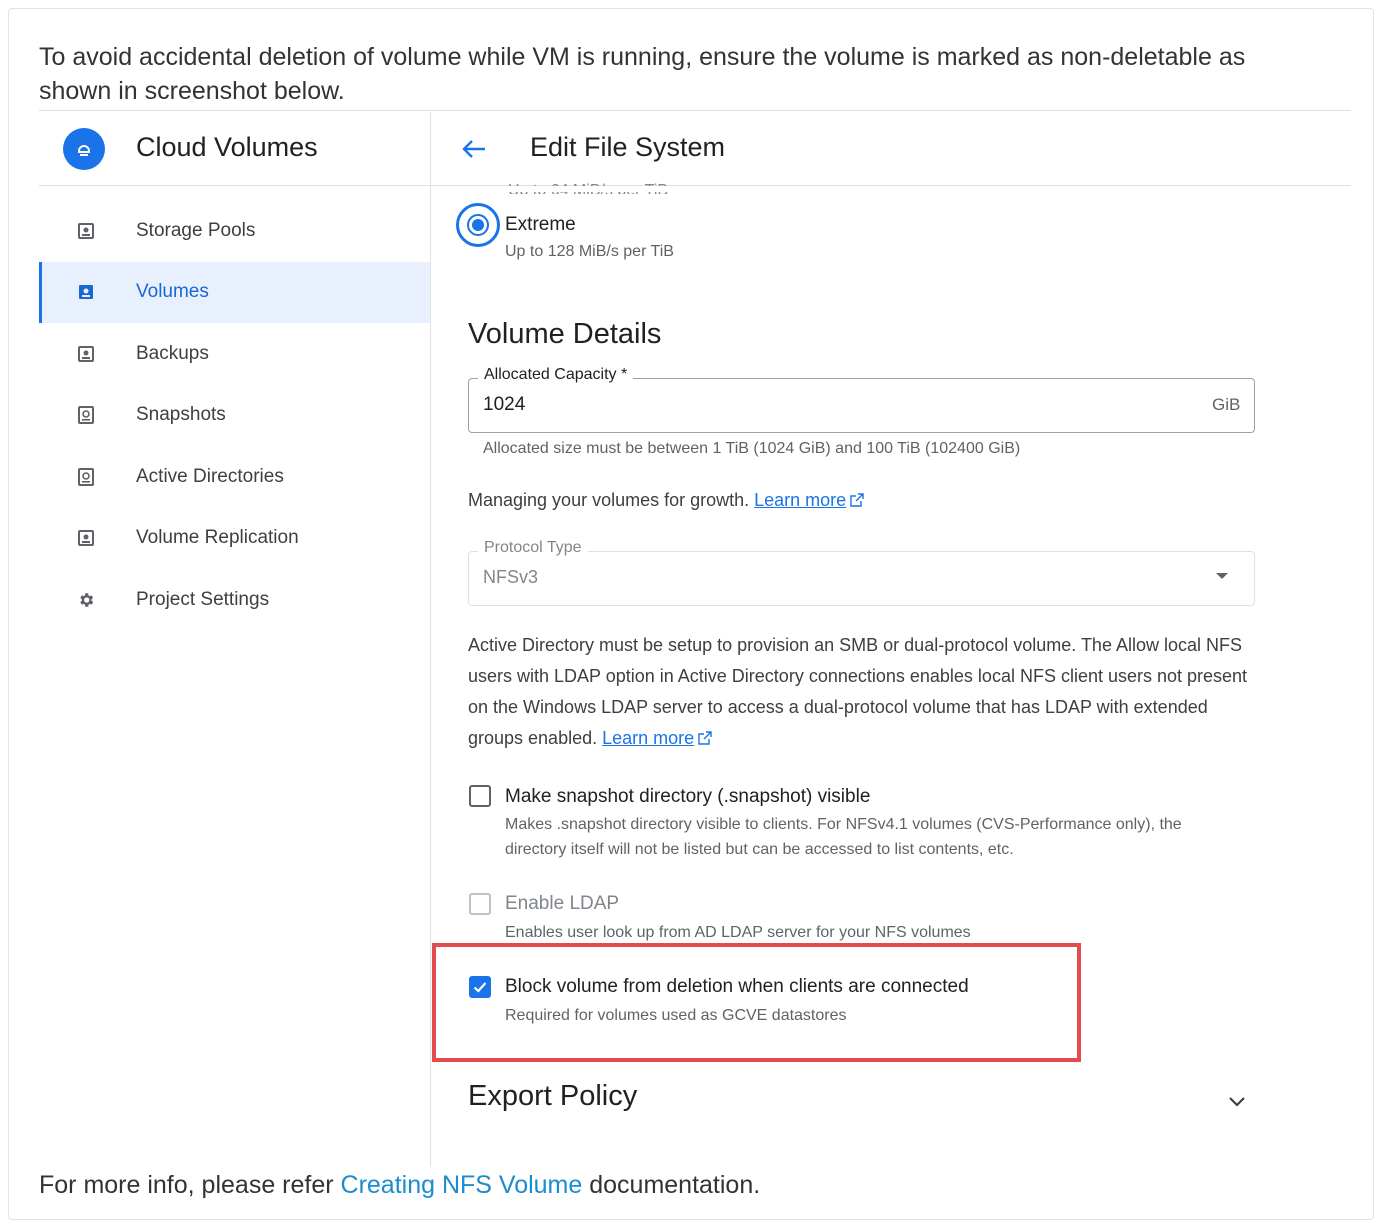  I want to click on sidebar-item-label: Volume Replication, so click(217, 538).